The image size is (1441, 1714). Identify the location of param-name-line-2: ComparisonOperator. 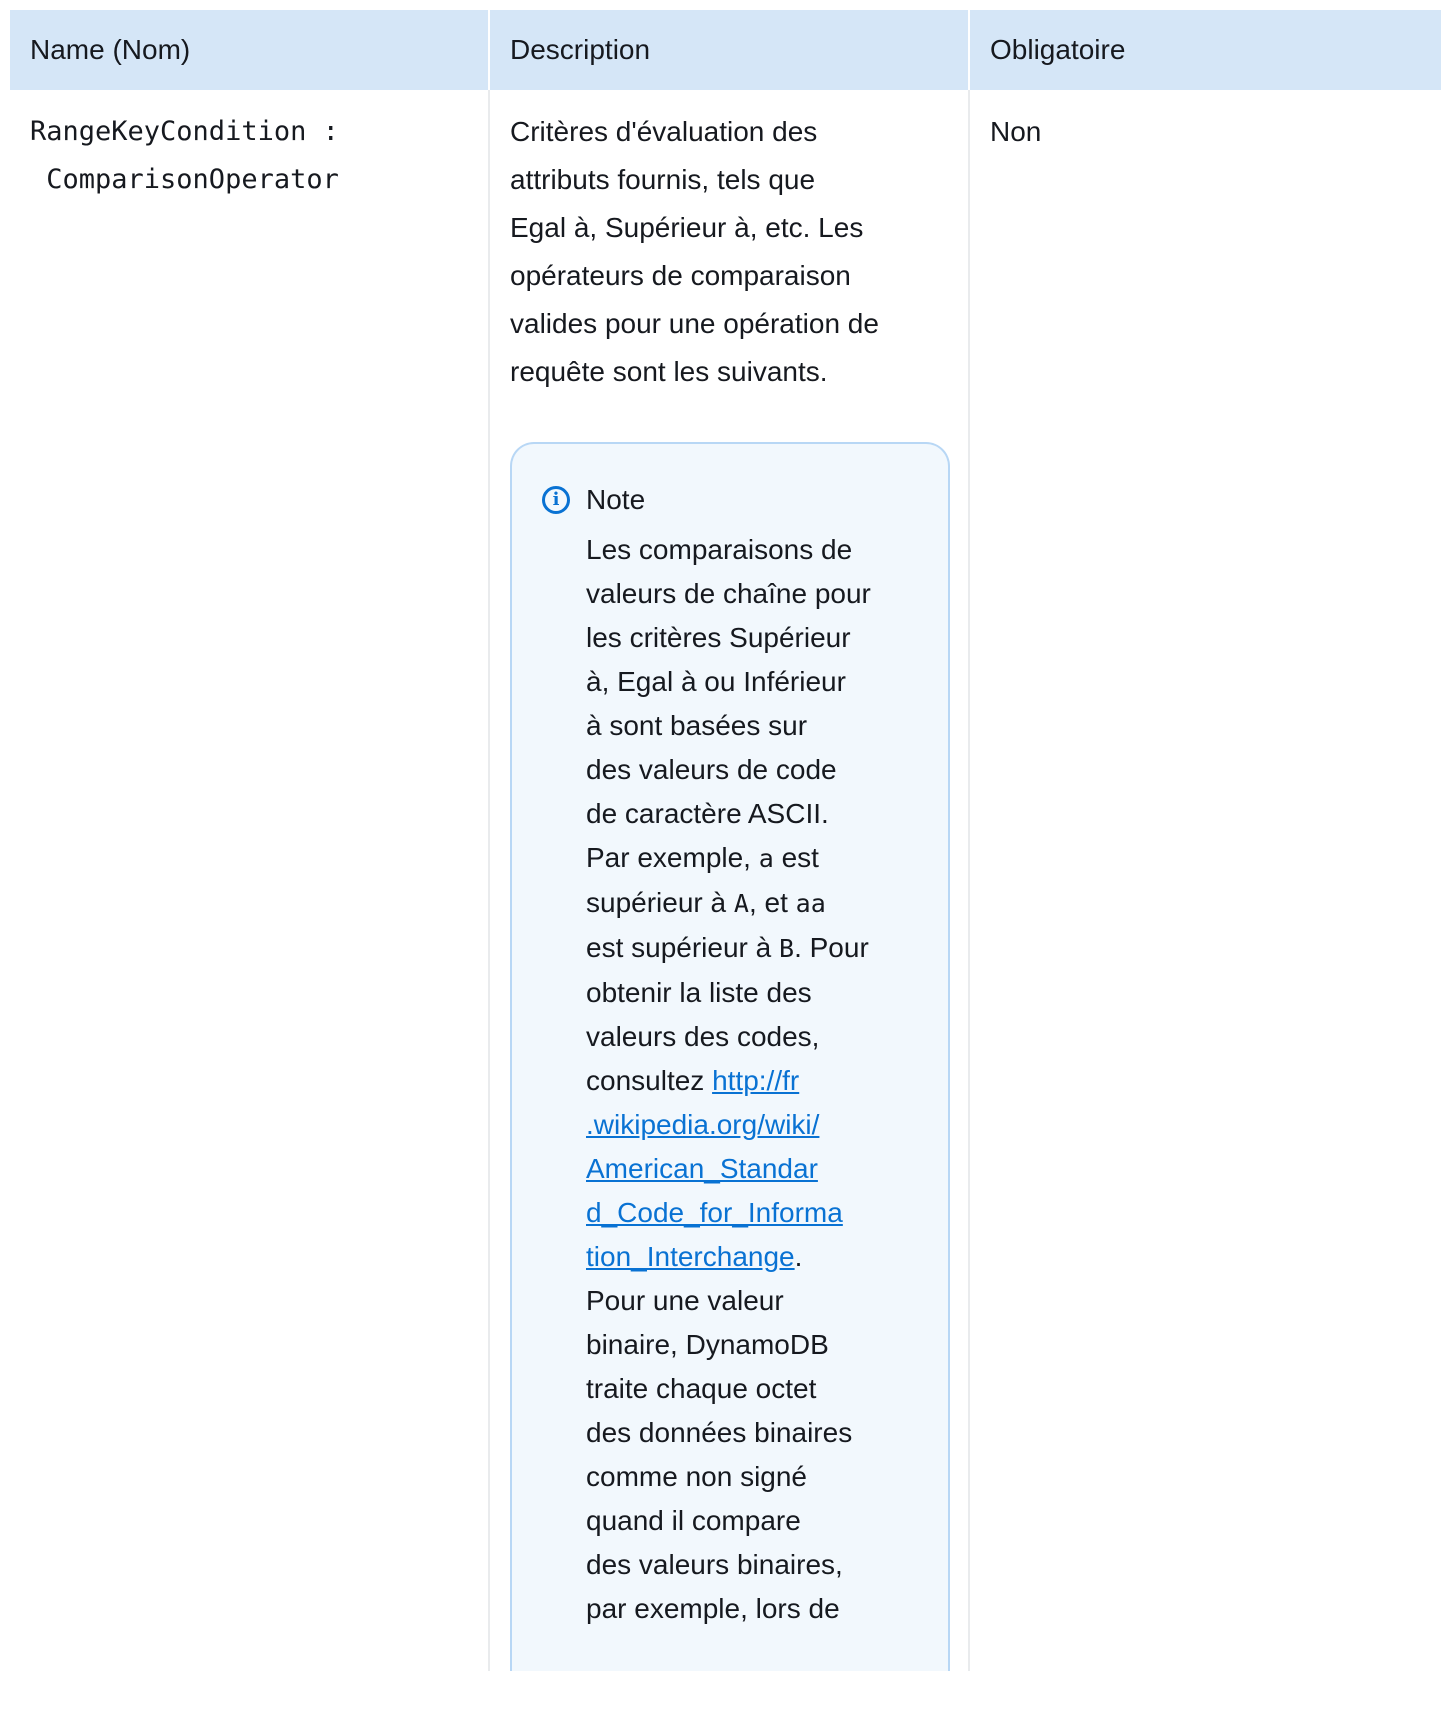
(184, 179).